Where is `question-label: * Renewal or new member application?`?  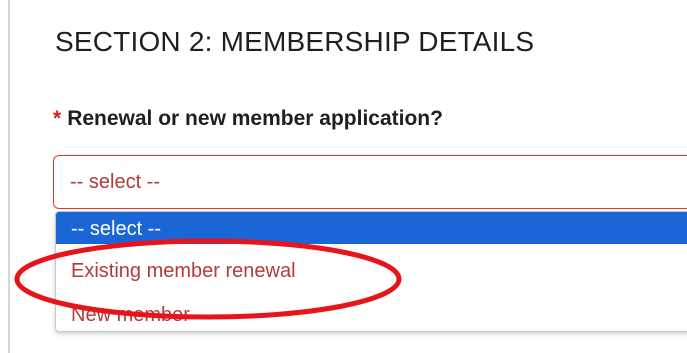
question-label: * Renewal or new member application? is located at coordinates (248, 119).